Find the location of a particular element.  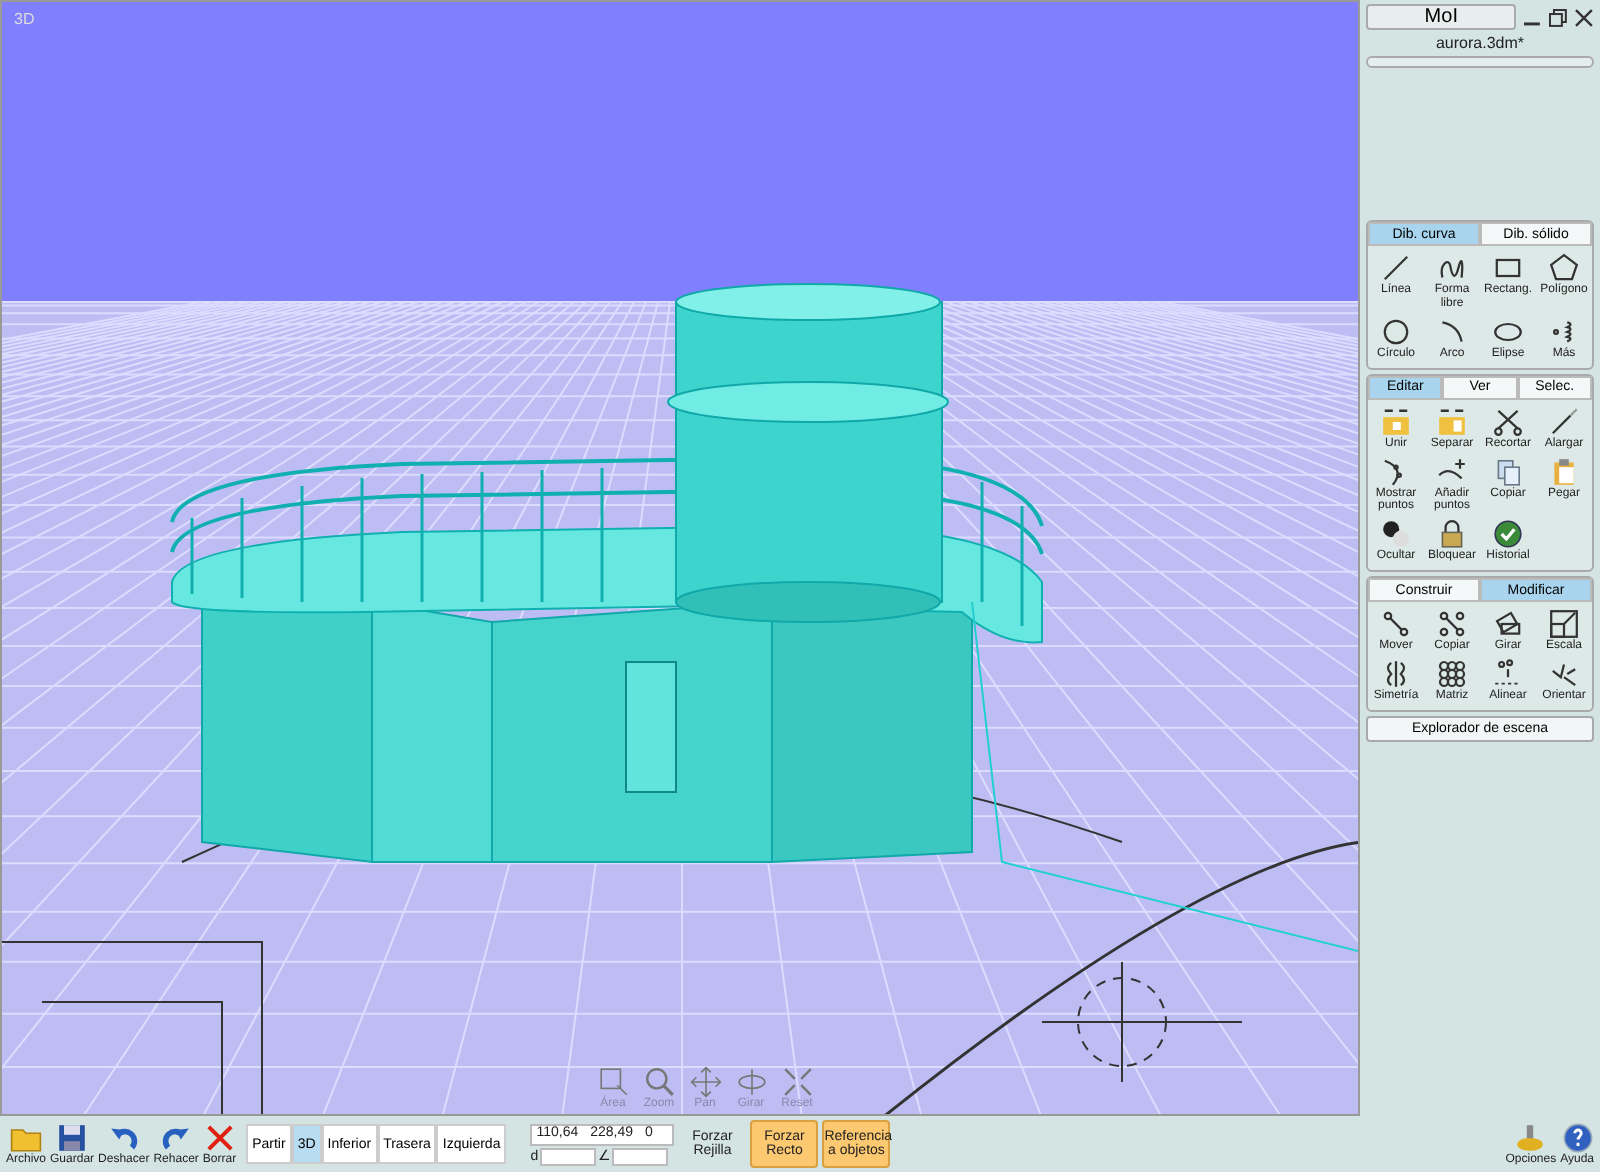

orbit-icon is located at coordinates (751, 1082).